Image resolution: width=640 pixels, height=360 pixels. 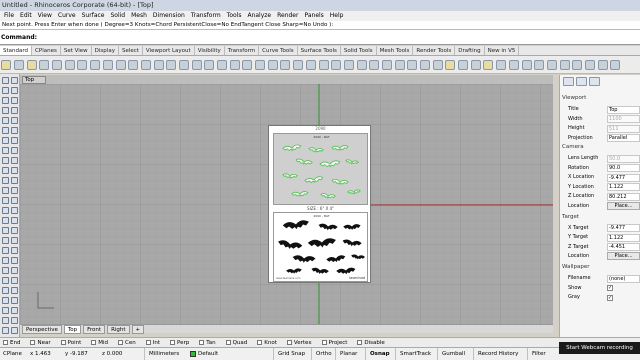 I want to click on tab-drafting: Drafting, so click(x=470, y=50).